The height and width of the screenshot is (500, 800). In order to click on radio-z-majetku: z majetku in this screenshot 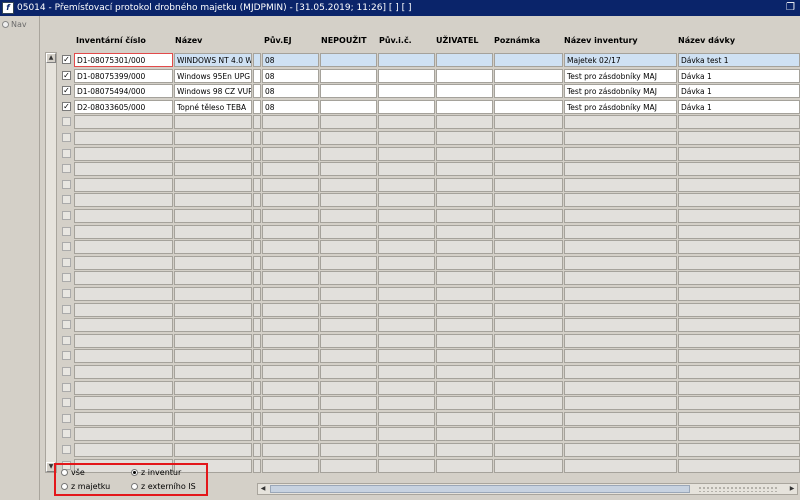, I will do `click(85, 486)`.